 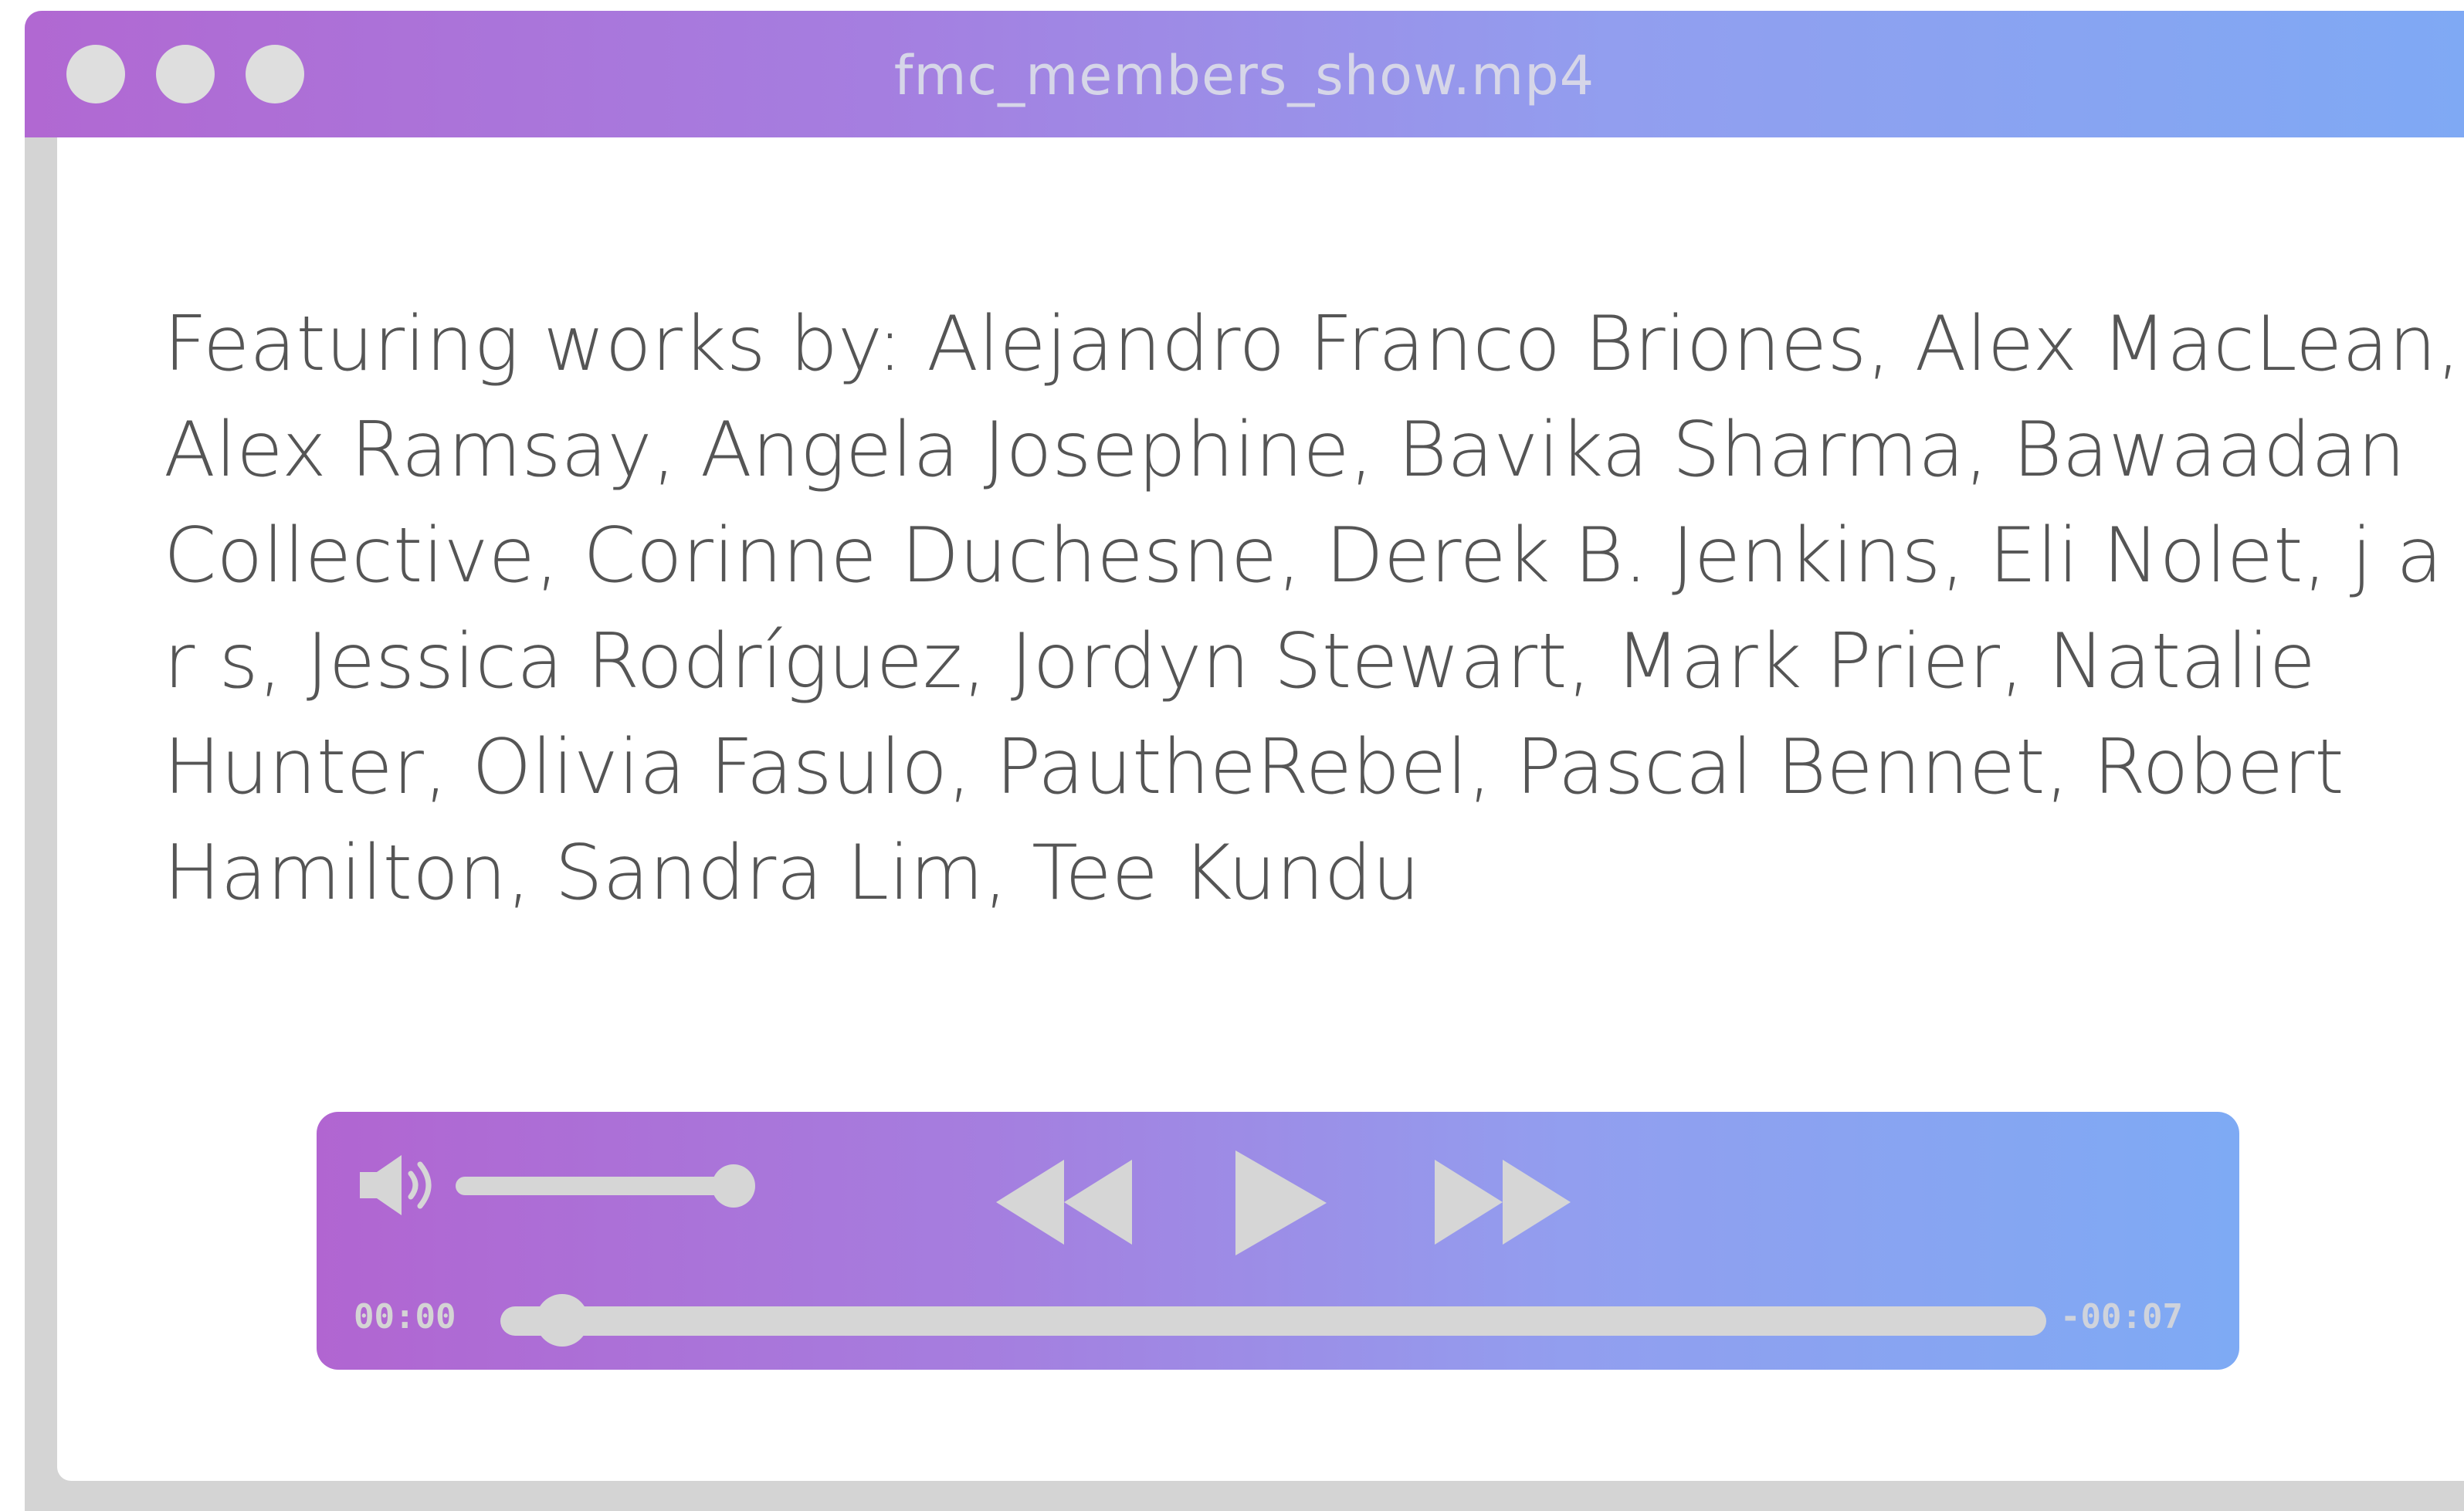 I want to click on speaker-icon, so click(x=399, y=1185).